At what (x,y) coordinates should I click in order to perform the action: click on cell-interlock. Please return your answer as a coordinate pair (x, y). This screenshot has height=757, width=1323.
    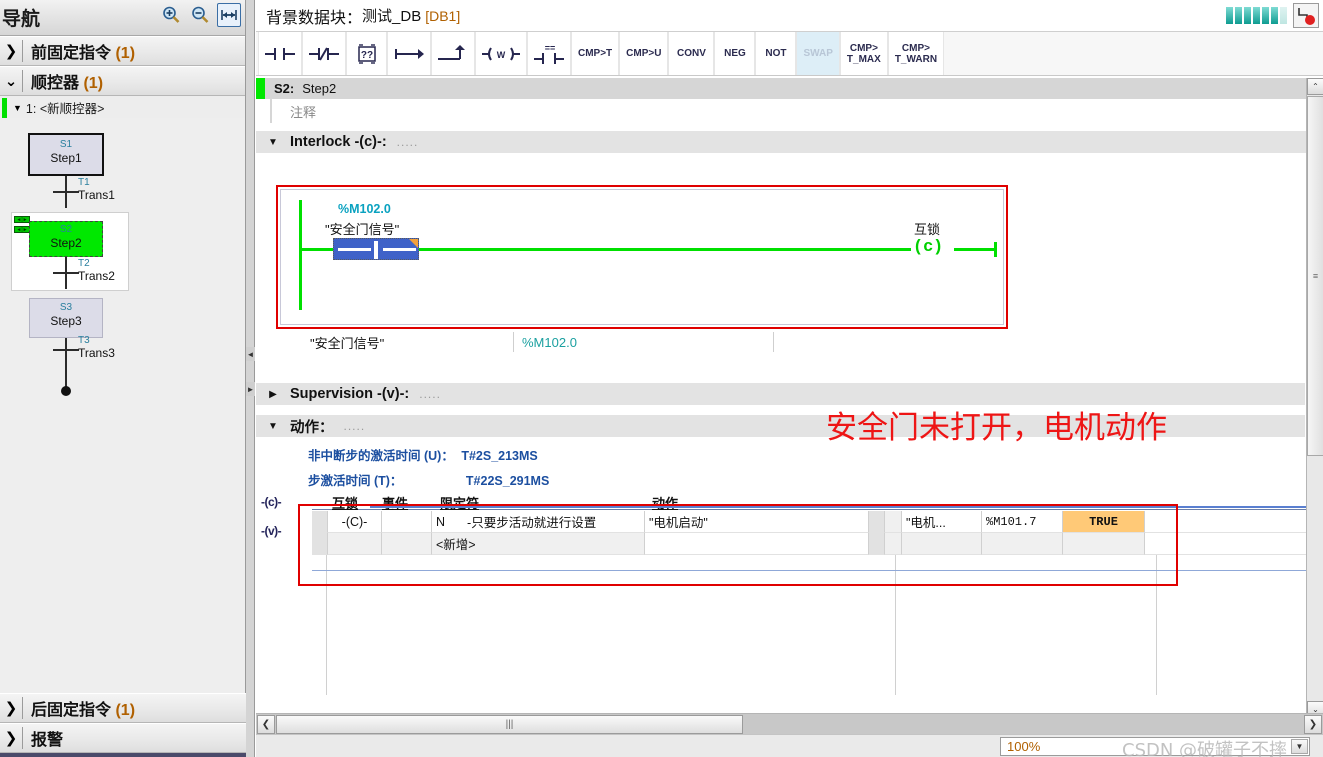
    Looking at the image, I should click on (355, 544).